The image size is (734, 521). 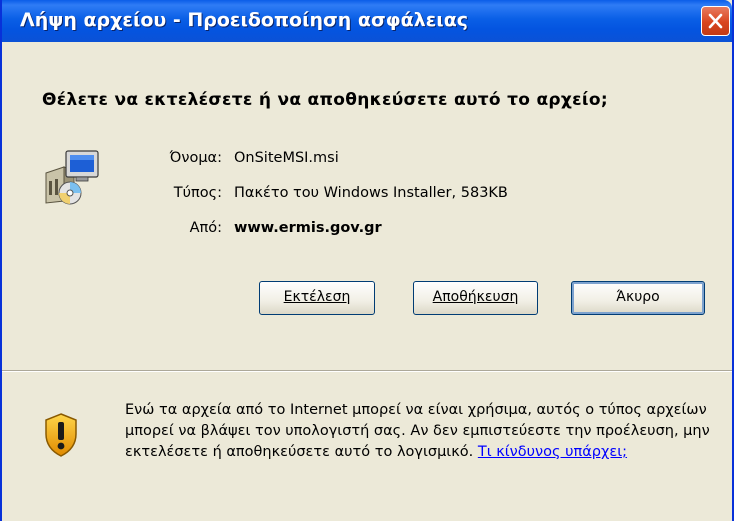 I want to click on name-value: OnSiteMSI.msi, so click(x=286, y=158).